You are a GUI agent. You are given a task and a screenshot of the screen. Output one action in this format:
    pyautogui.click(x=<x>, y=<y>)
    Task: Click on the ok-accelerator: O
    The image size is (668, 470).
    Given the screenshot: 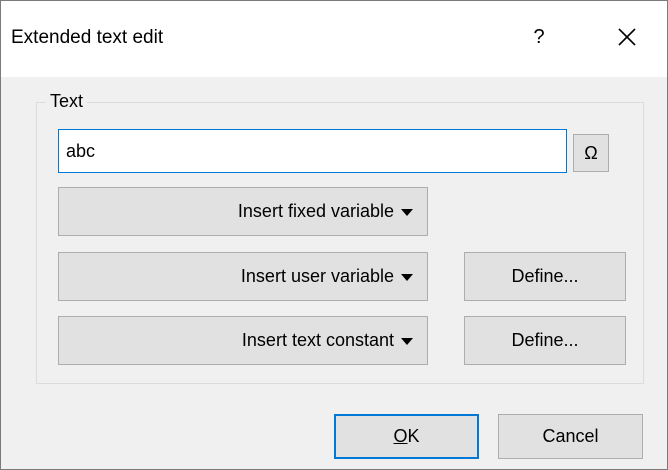 What is the action you would take?
    pyautogui.click(x=400, y=436)
    